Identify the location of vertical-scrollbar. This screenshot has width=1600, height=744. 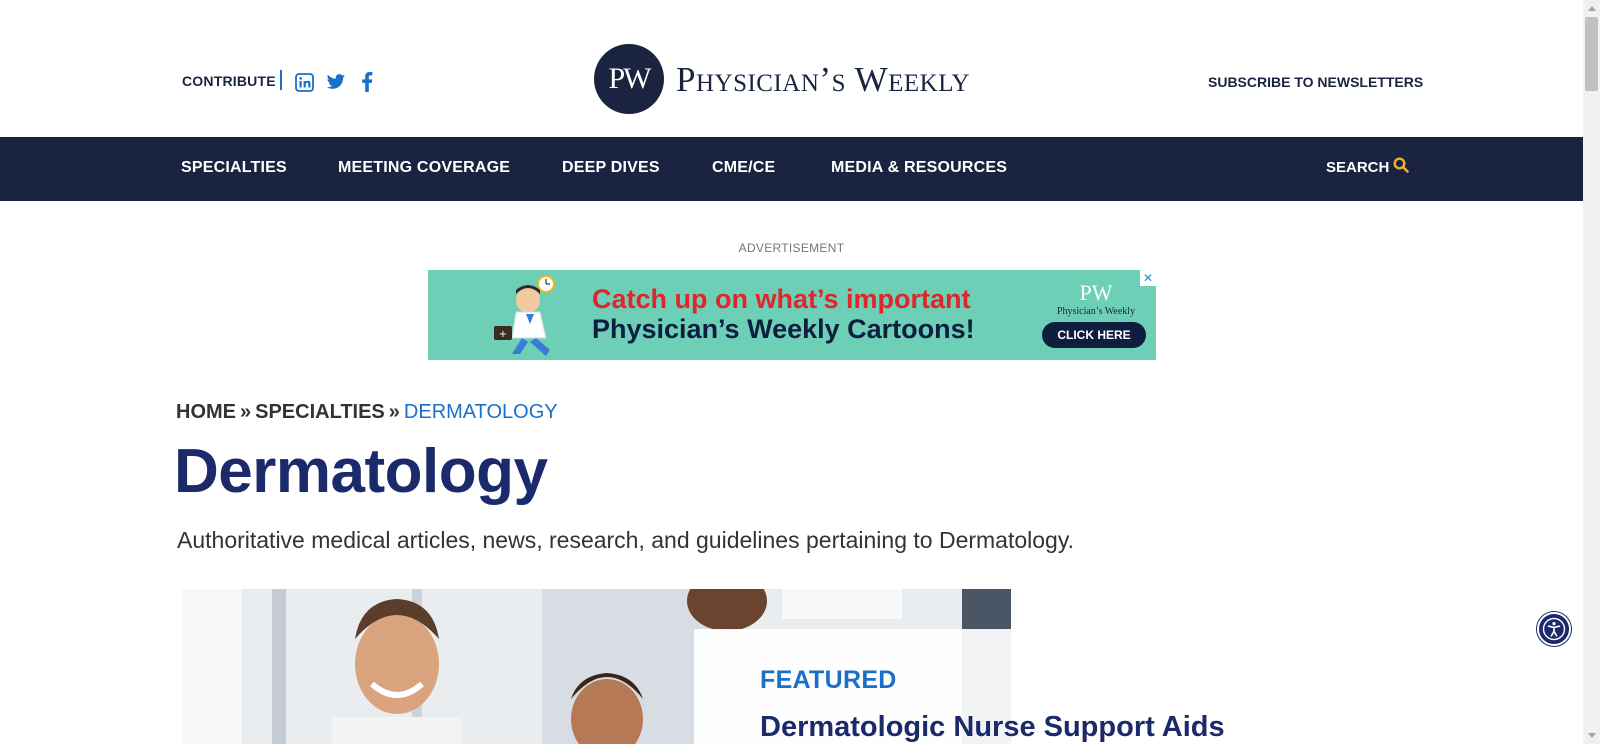
(1591, 372).